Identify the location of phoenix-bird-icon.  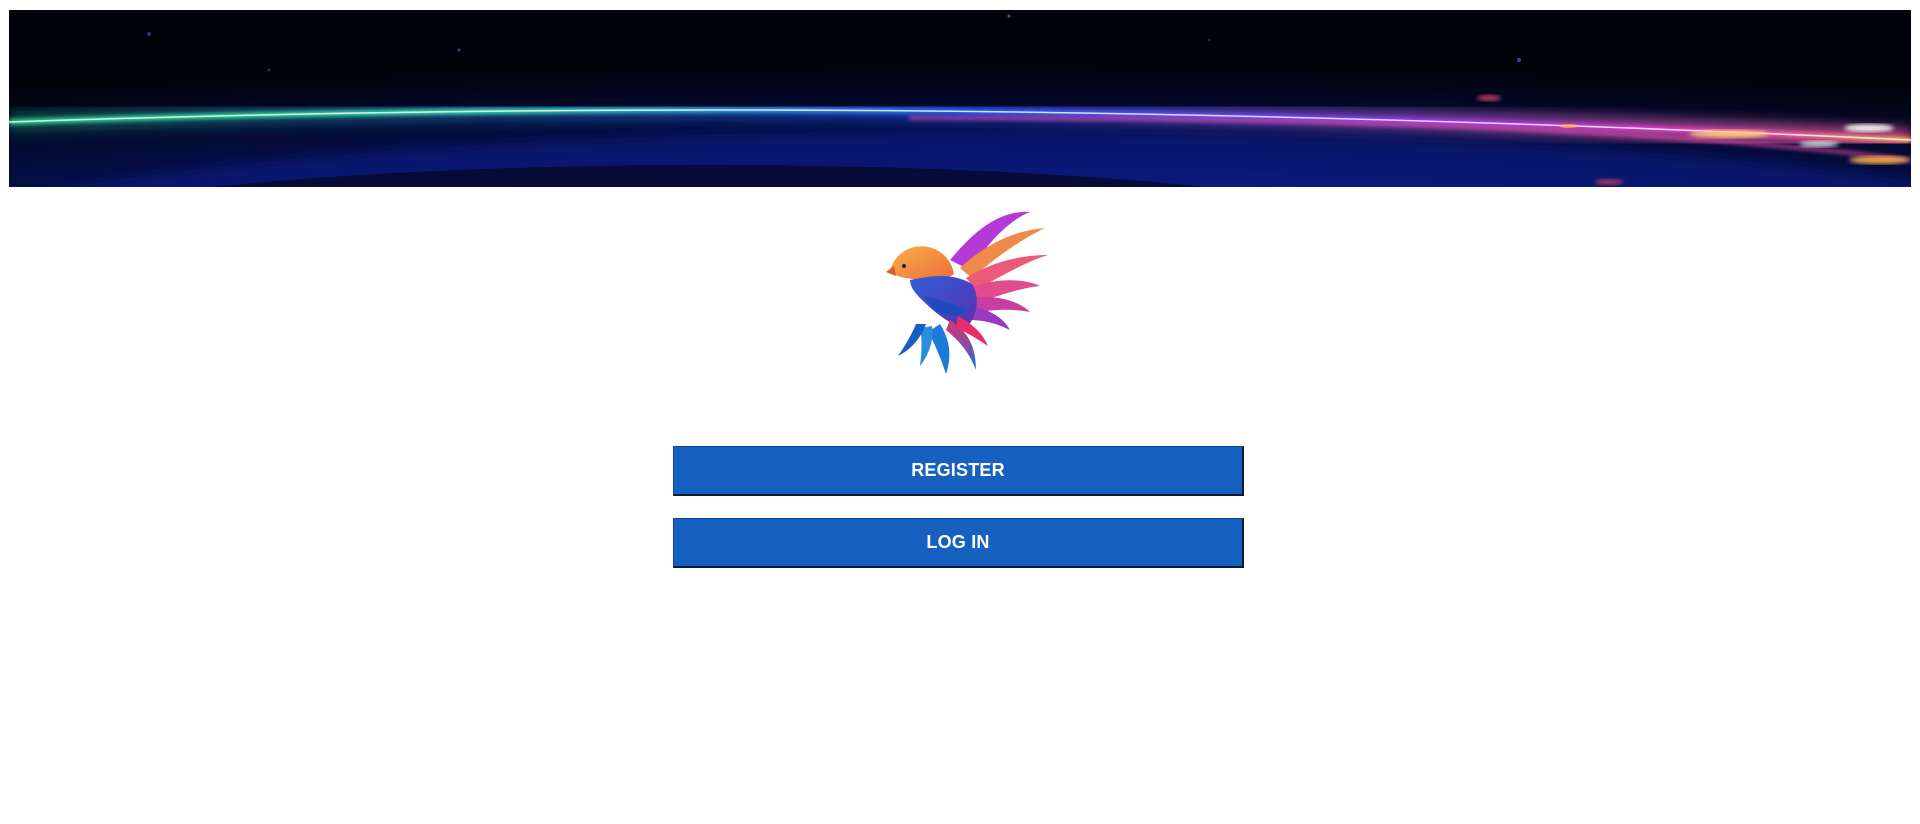
(965, 287).